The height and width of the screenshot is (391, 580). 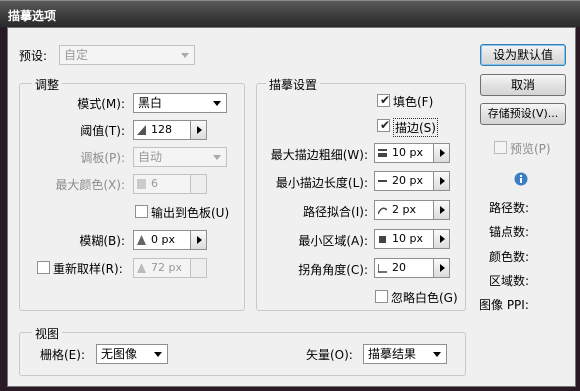 I want to click on ignore-white-checkbox, so click(x=381, y=296).